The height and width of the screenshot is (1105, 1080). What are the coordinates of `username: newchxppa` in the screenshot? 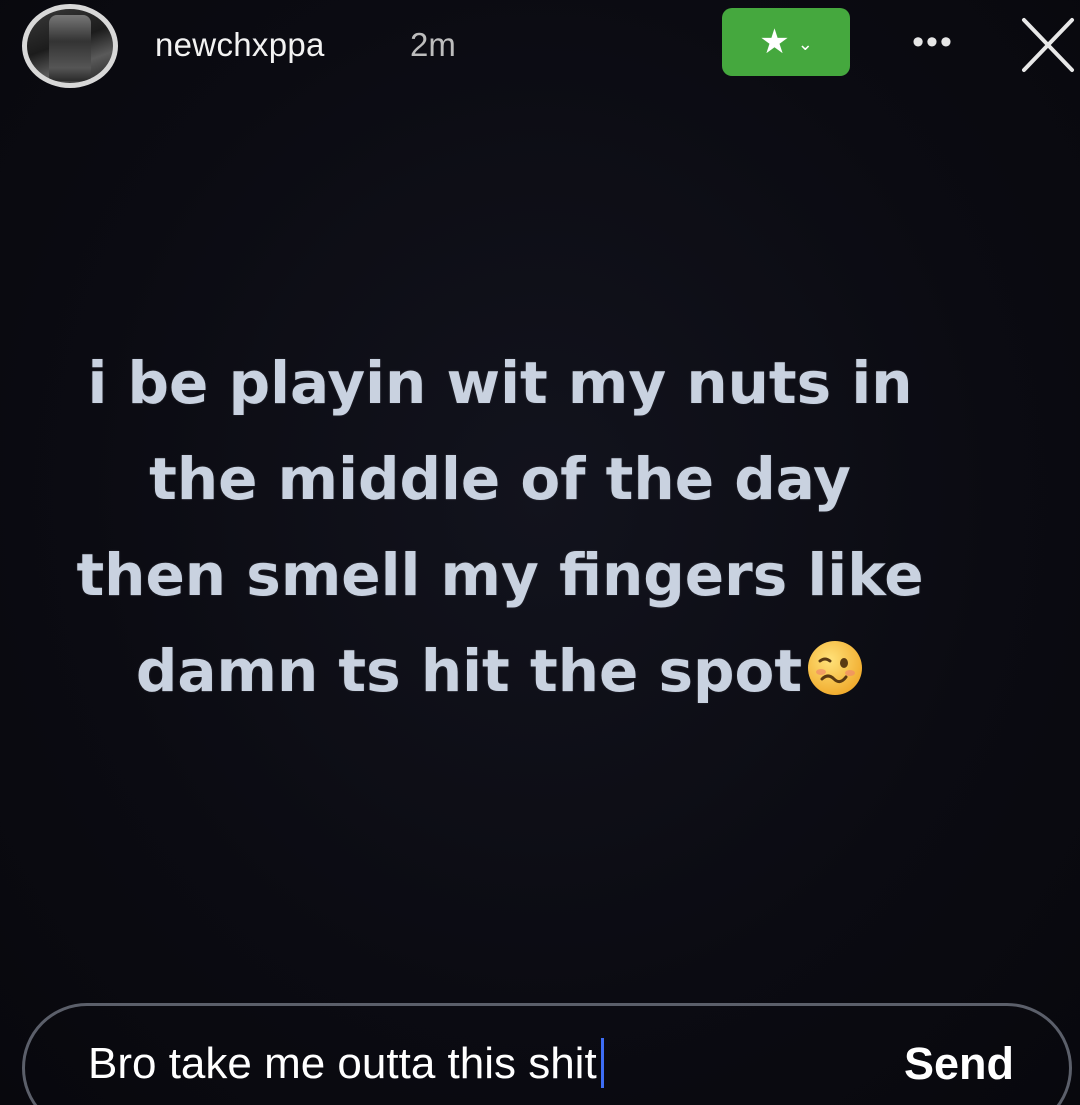 It's located at (240, 45).